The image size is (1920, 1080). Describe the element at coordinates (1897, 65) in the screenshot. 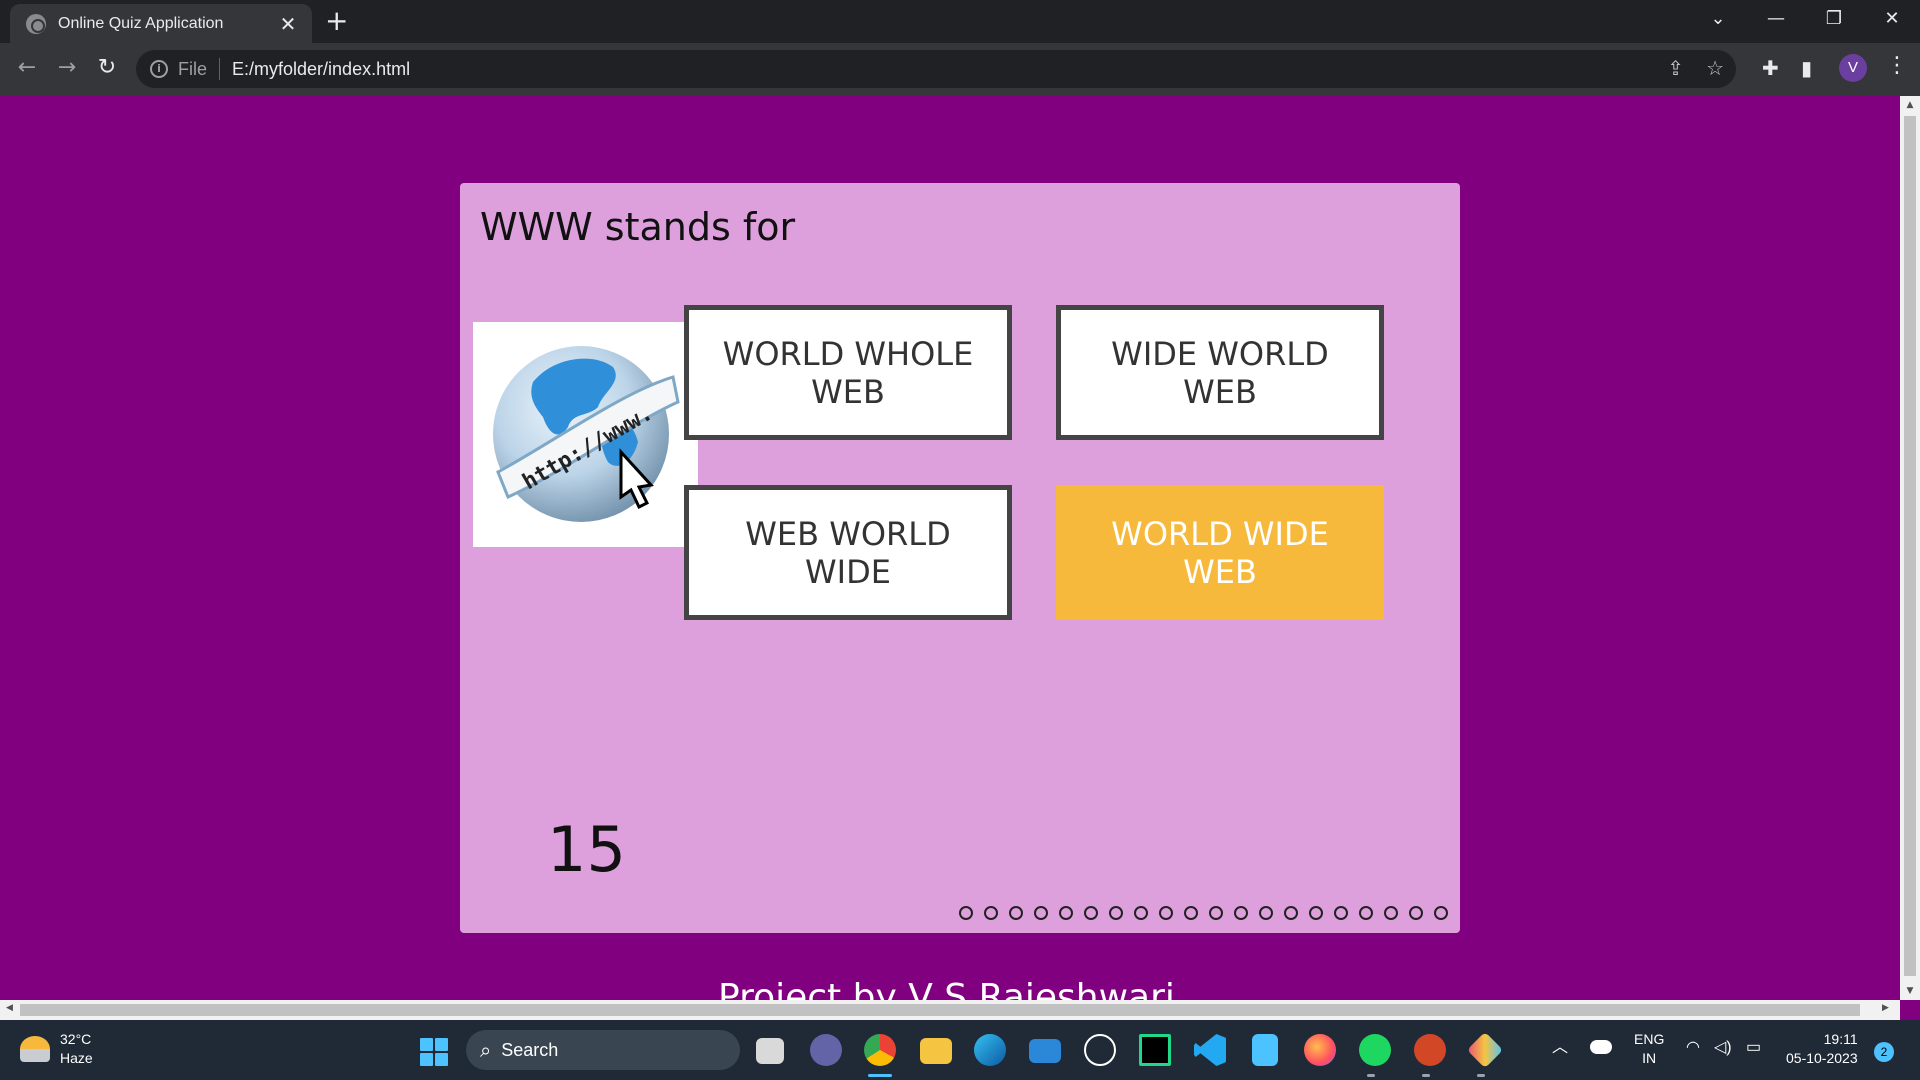

I see `more-menu-icon: ⋮` at that location.